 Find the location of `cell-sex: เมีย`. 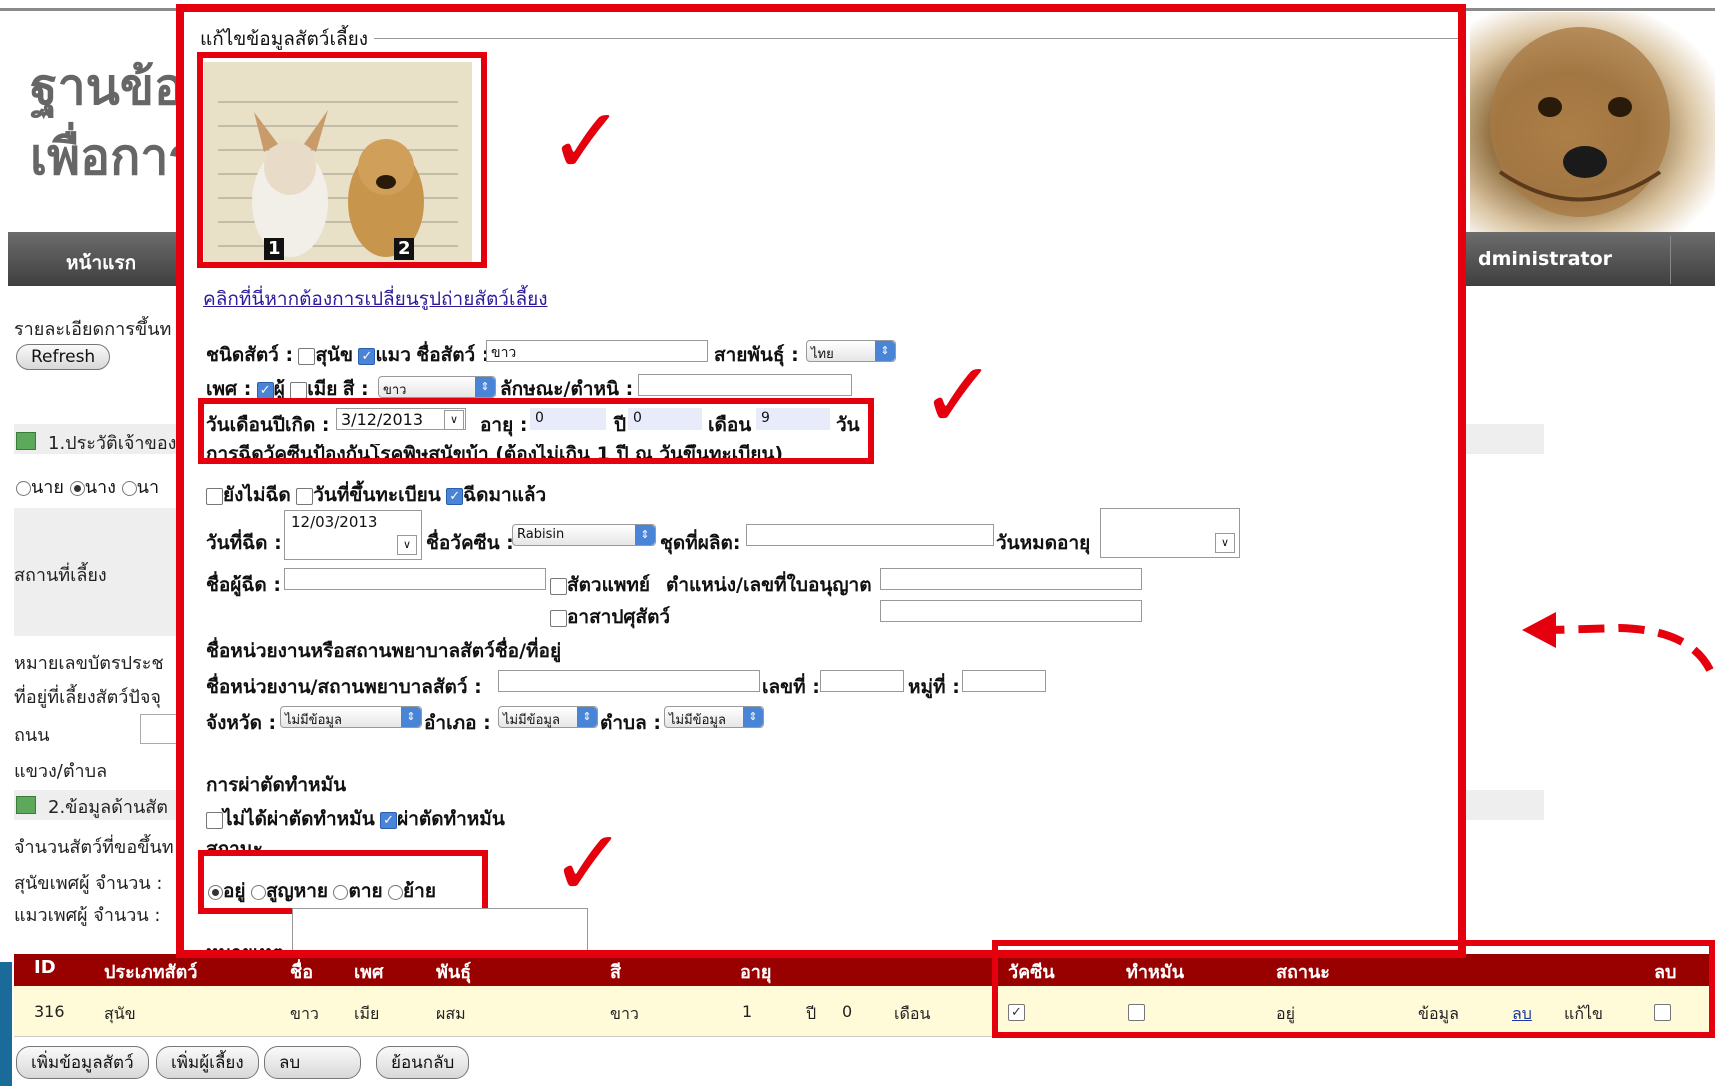

cell-sex: เมีย is located at coordinates (367, 1013).